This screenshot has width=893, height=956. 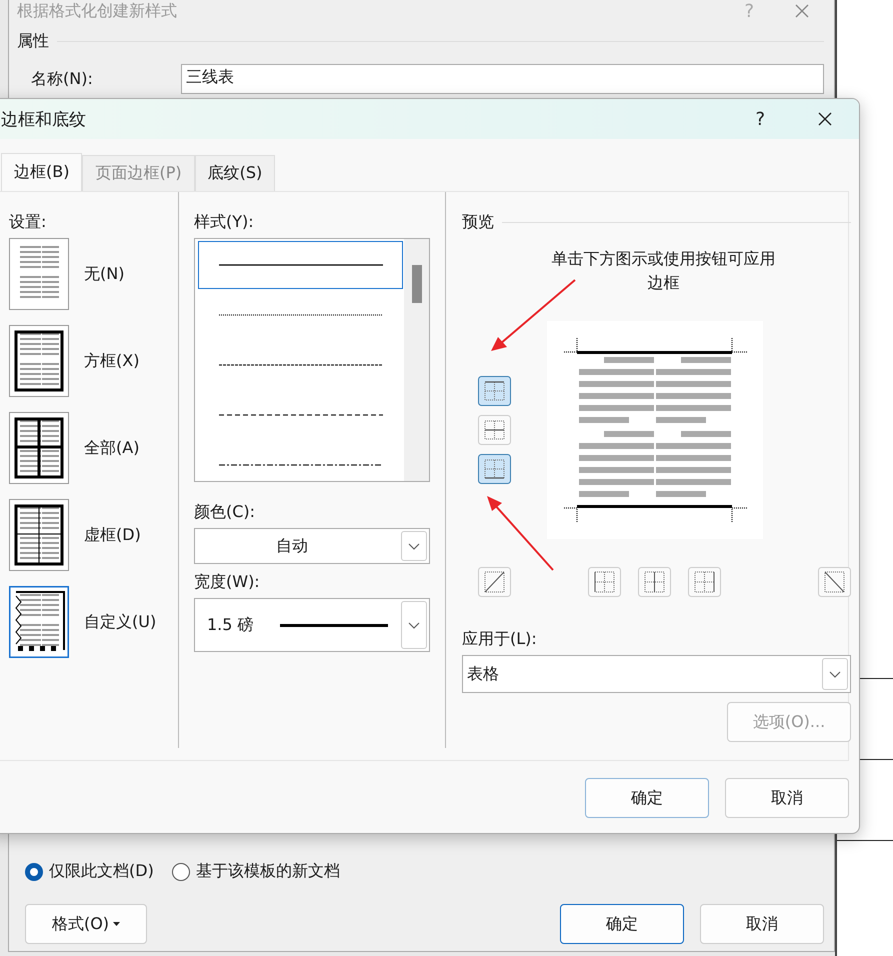 I want to click on setting-label: 方框(X), so click(x=112, y=361).